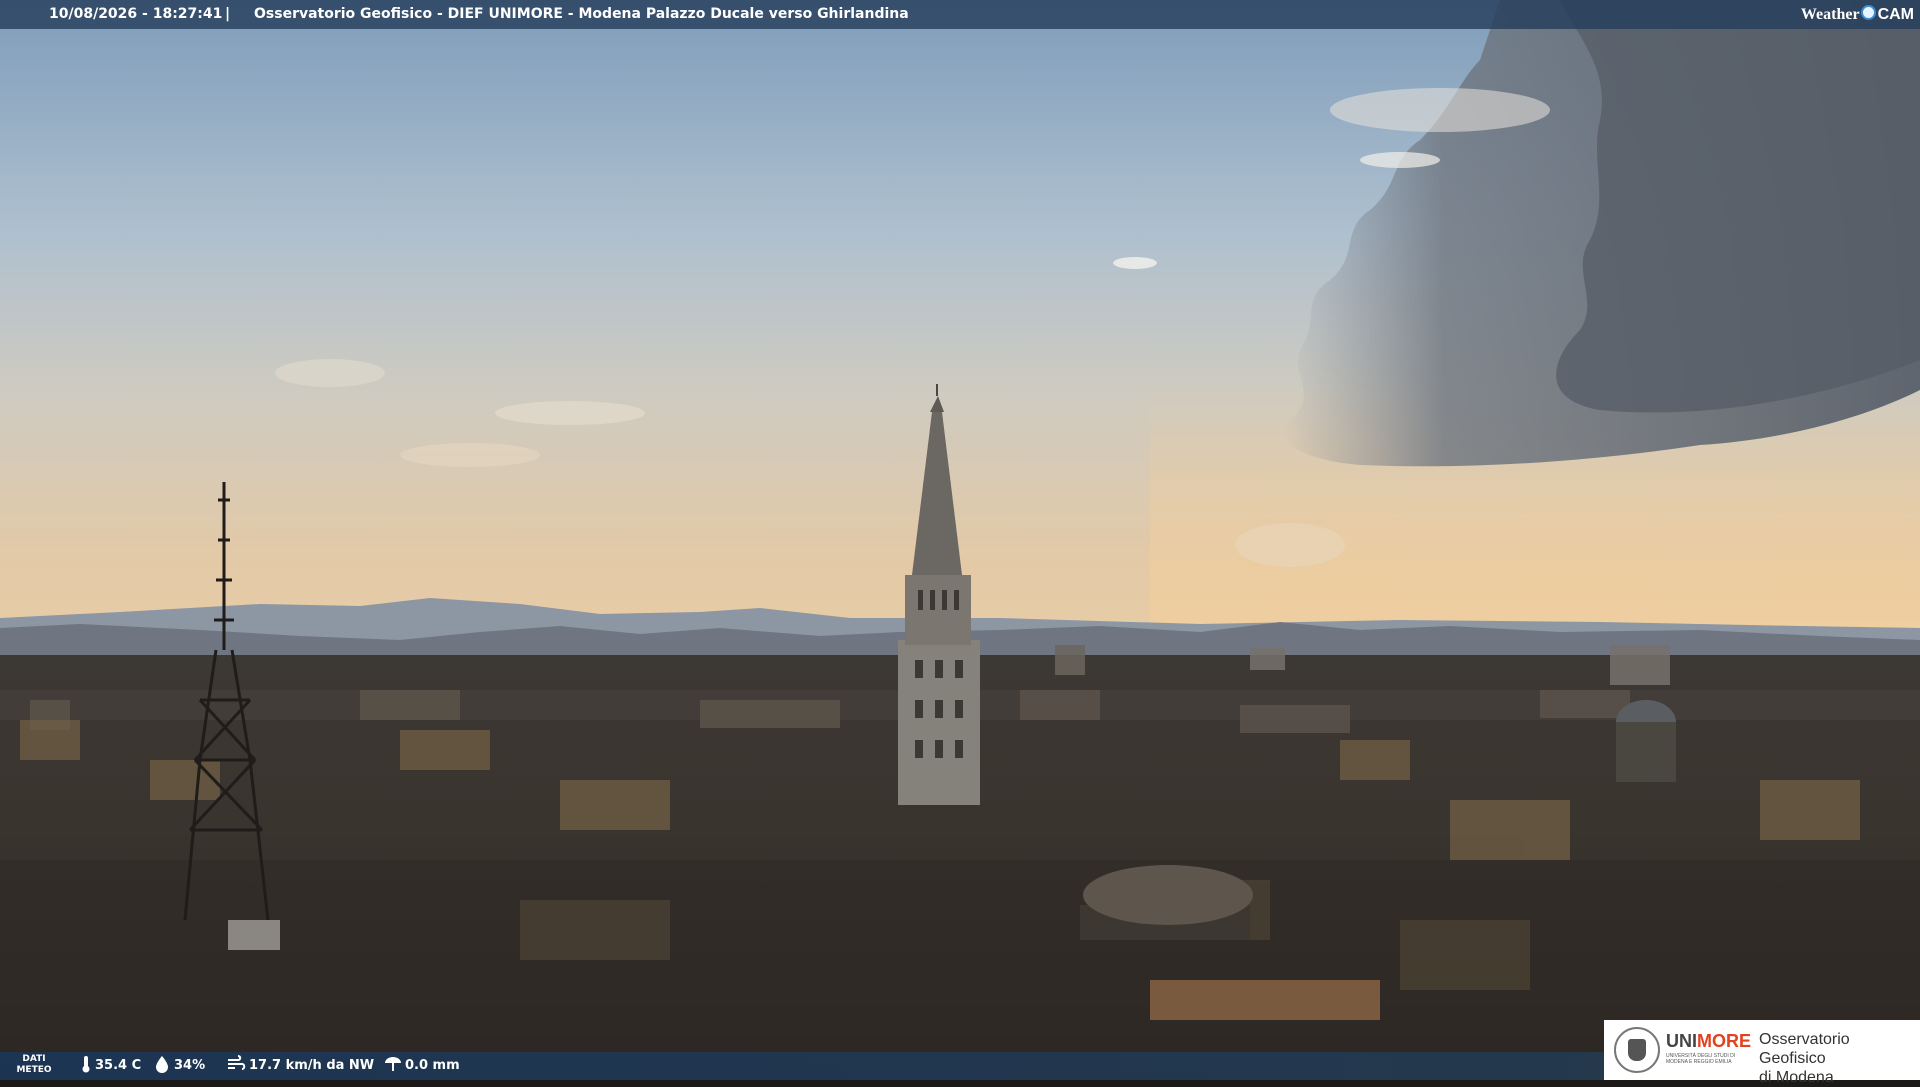 The image size is (1920, 1087). What do you see at coordinates (190, 1065) in the screenshot?
I see `humidity-value: 34%` at bounding box center [190, 1065].